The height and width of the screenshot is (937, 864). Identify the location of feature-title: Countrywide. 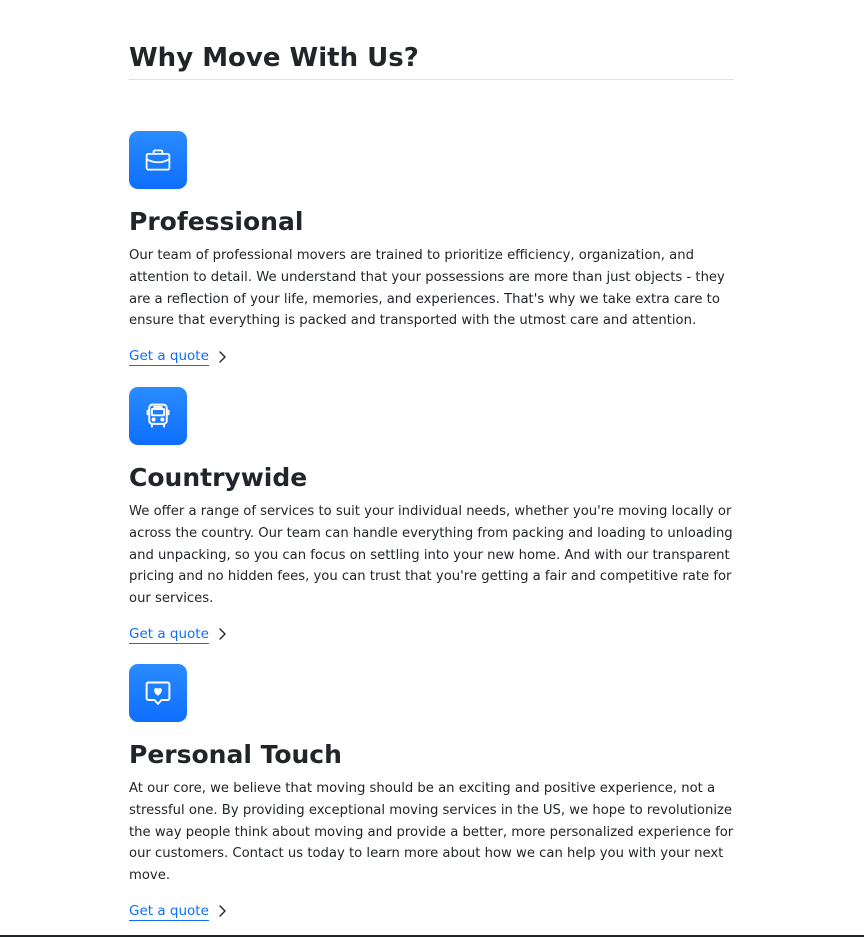
(218, 477).